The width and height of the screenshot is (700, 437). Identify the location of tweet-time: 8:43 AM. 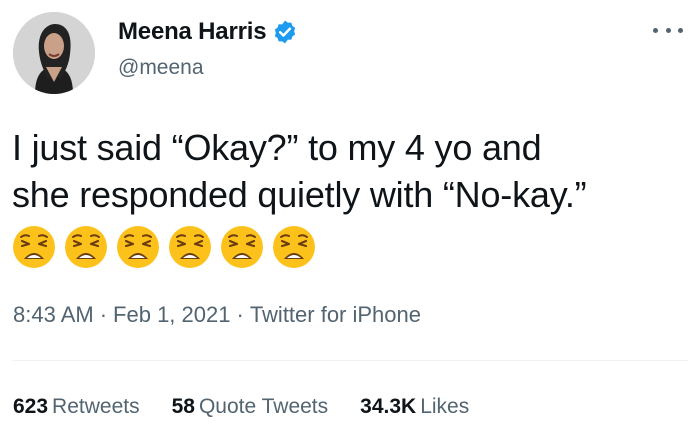
(53, 315).